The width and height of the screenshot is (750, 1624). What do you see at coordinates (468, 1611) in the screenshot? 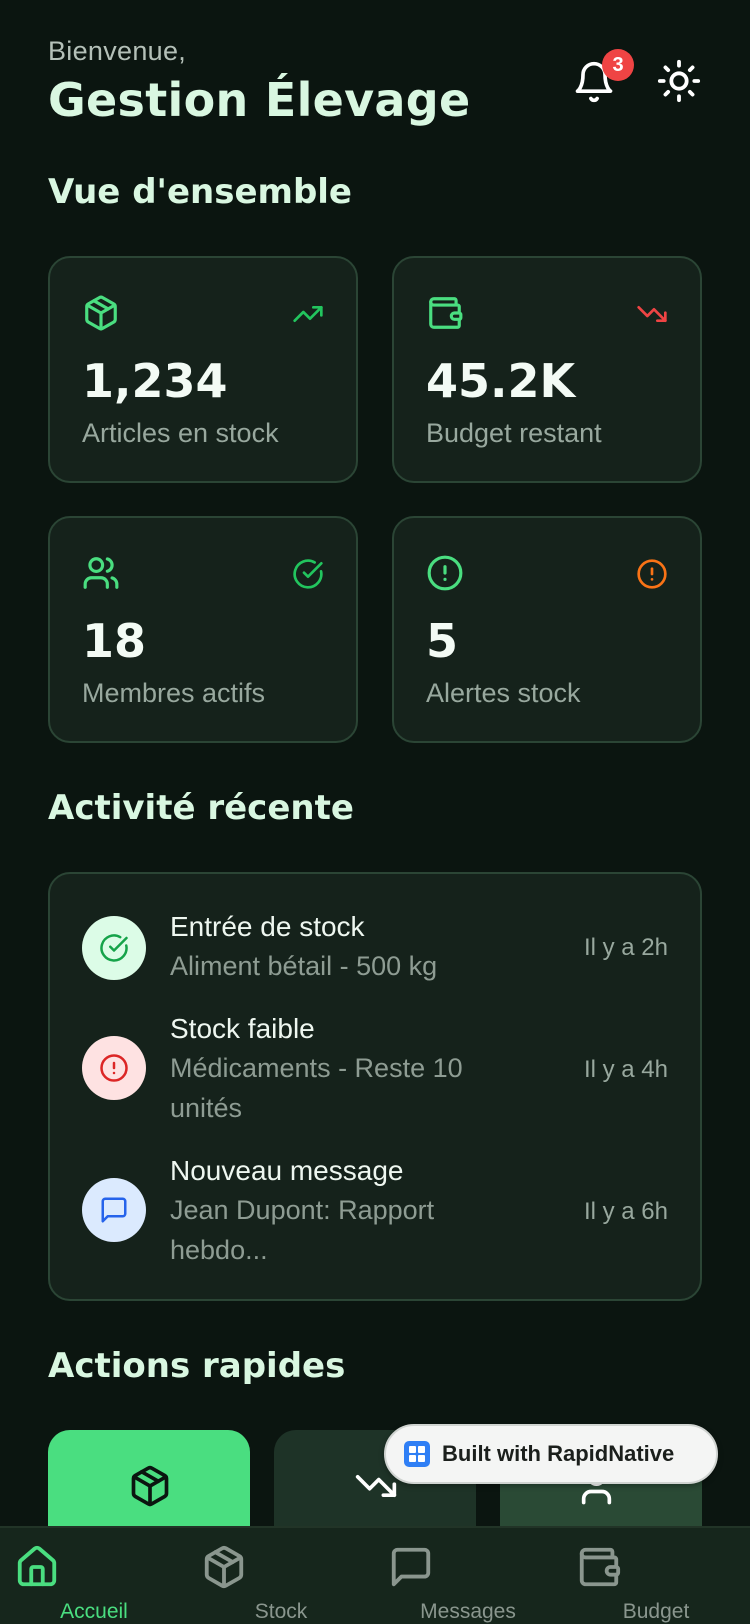
I see `nav-label: Messages` at bounding box center [468, 1611].